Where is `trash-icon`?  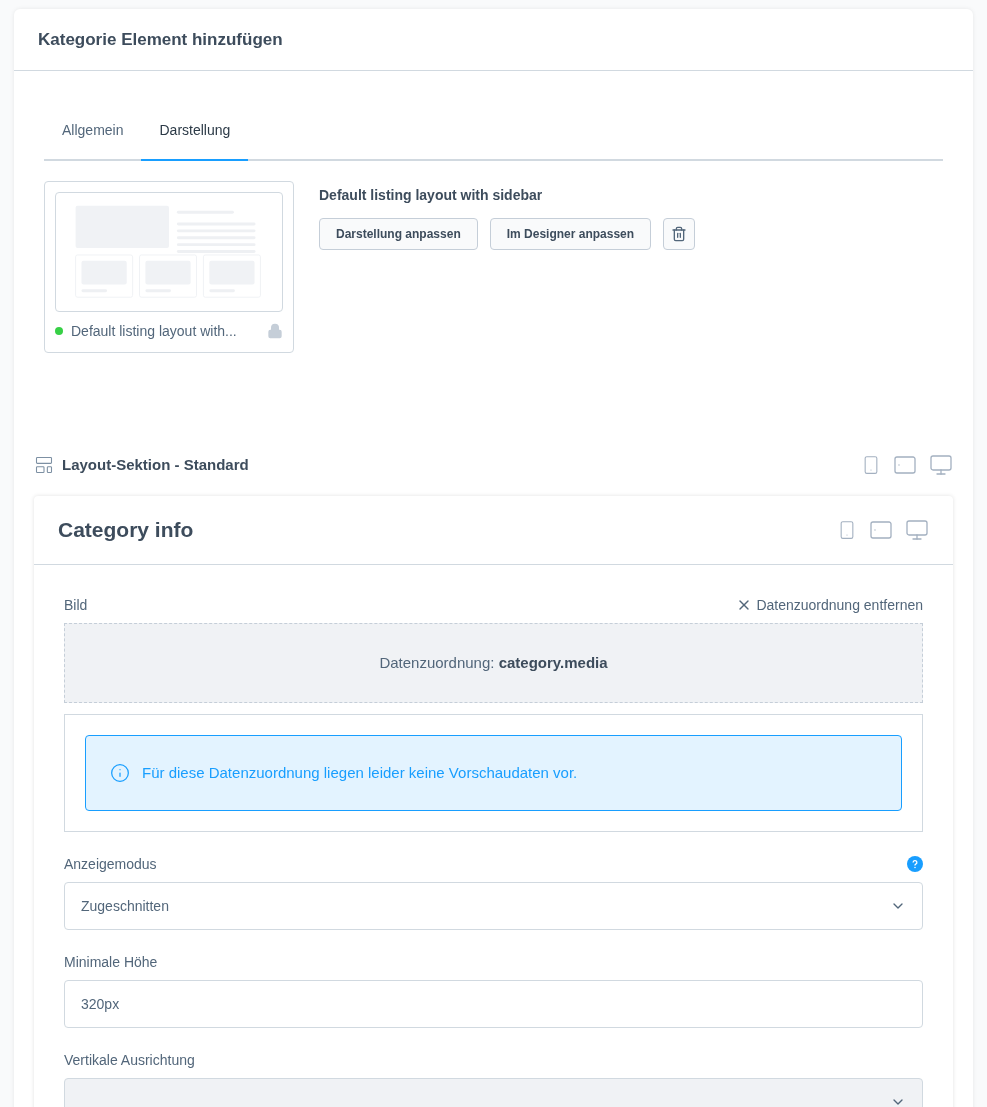
trash-icon is located at coordinates (679, 234).